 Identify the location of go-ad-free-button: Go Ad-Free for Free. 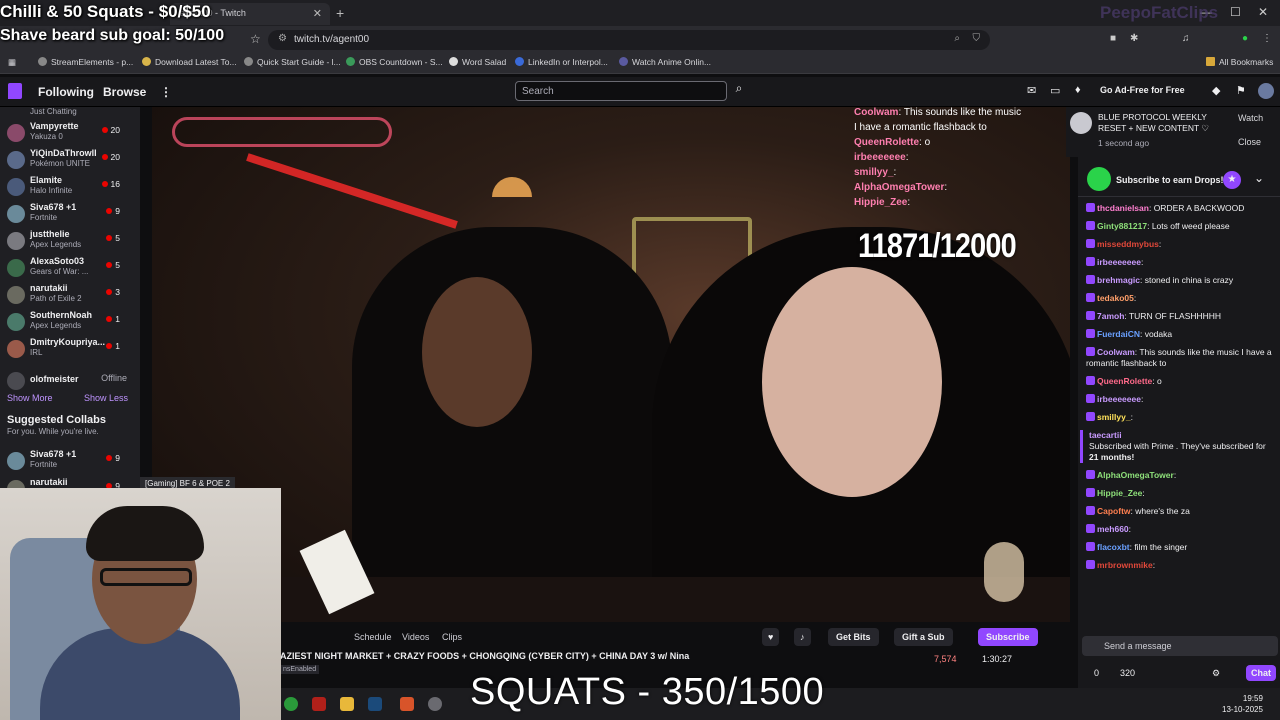
(1142, 90).